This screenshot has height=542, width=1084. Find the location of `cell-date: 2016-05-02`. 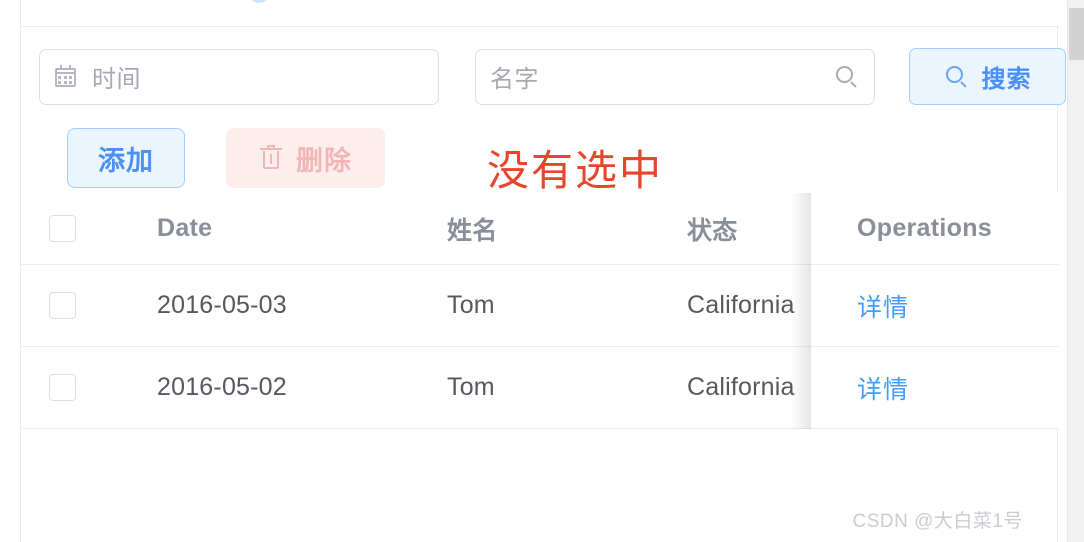

cell-date: 2016-05-02 is located at coordinates (222, 387).